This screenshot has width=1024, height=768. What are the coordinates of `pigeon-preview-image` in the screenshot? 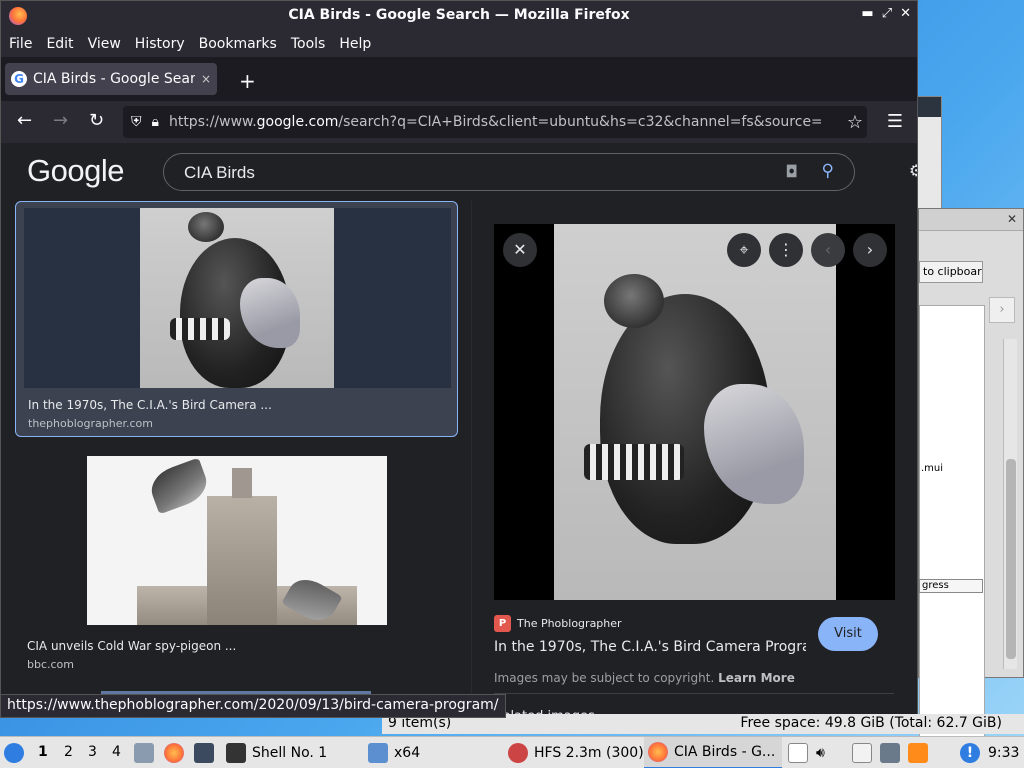 It's located at (695, 412).